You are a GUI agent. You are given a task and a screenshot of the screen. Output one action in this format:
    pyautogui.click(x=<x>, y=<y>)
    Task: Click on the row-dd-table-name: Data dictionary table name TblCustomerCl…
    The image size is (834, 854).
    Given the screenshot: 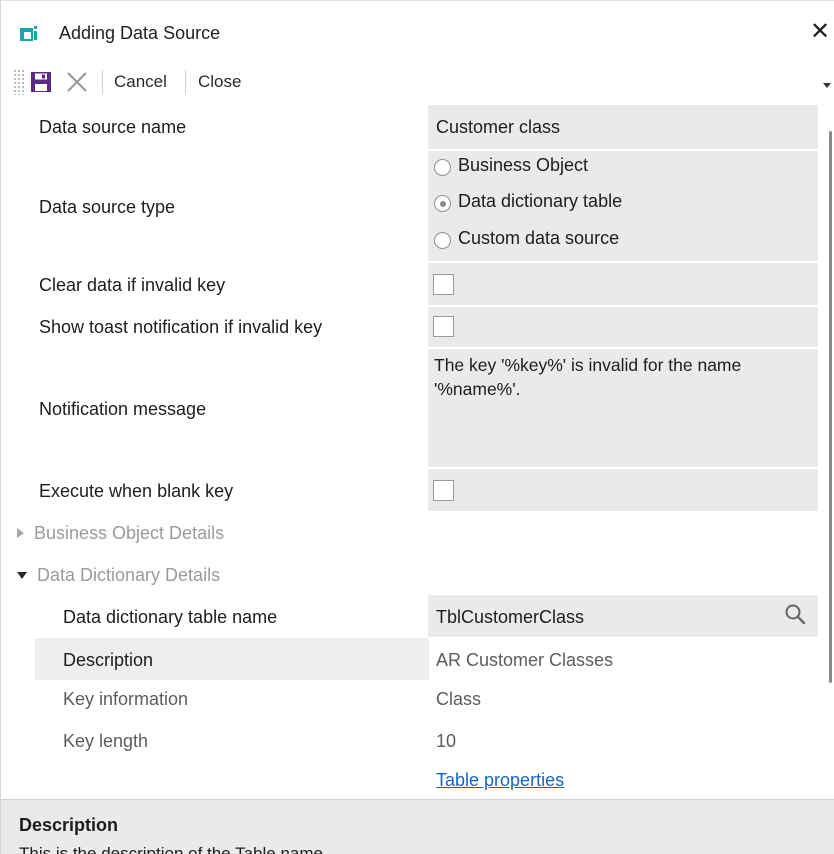 What is the action you would take?
    pyautogui.click(x=410, y=616)
    